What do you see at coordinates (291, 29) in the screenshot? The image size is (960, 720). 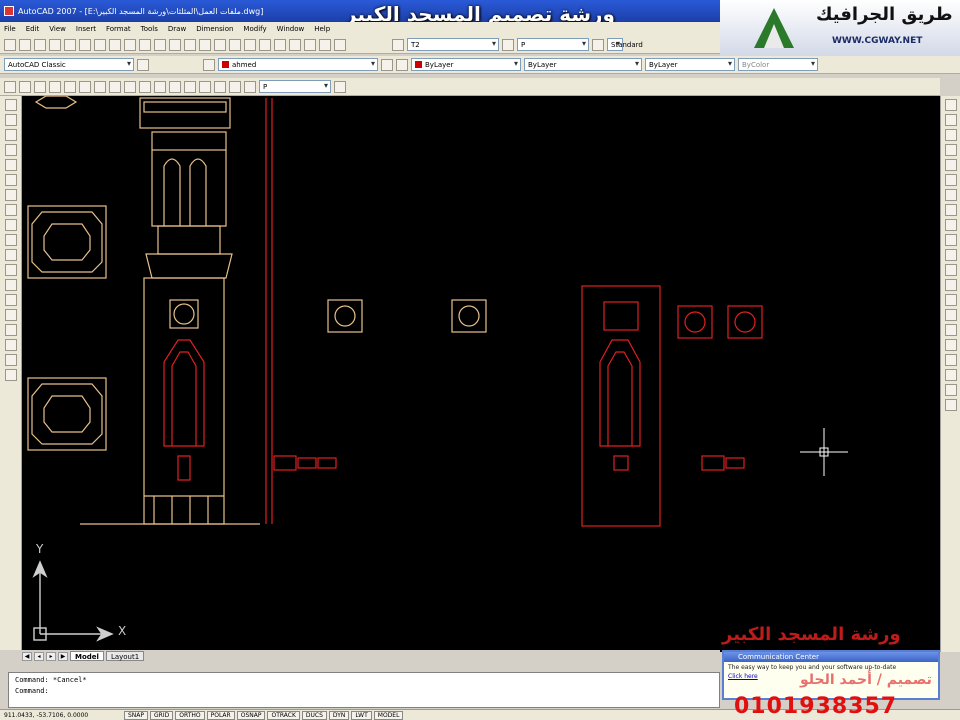 I see `menu-window: Window` at bounding box center [291, 29].